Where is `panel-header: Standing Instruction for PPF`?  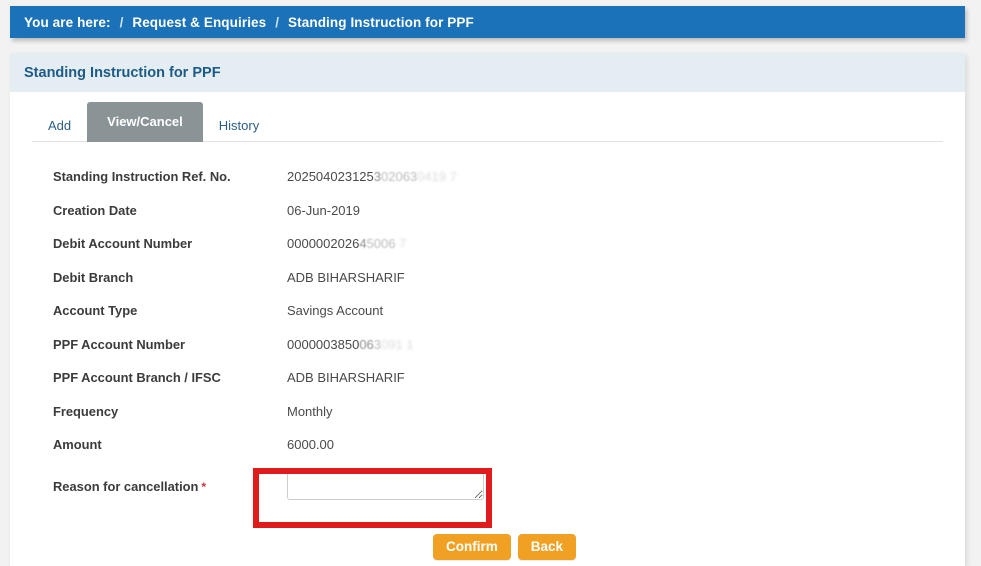
panel-header: Standing Instruction for PPF is located at coordinates (487, 72).